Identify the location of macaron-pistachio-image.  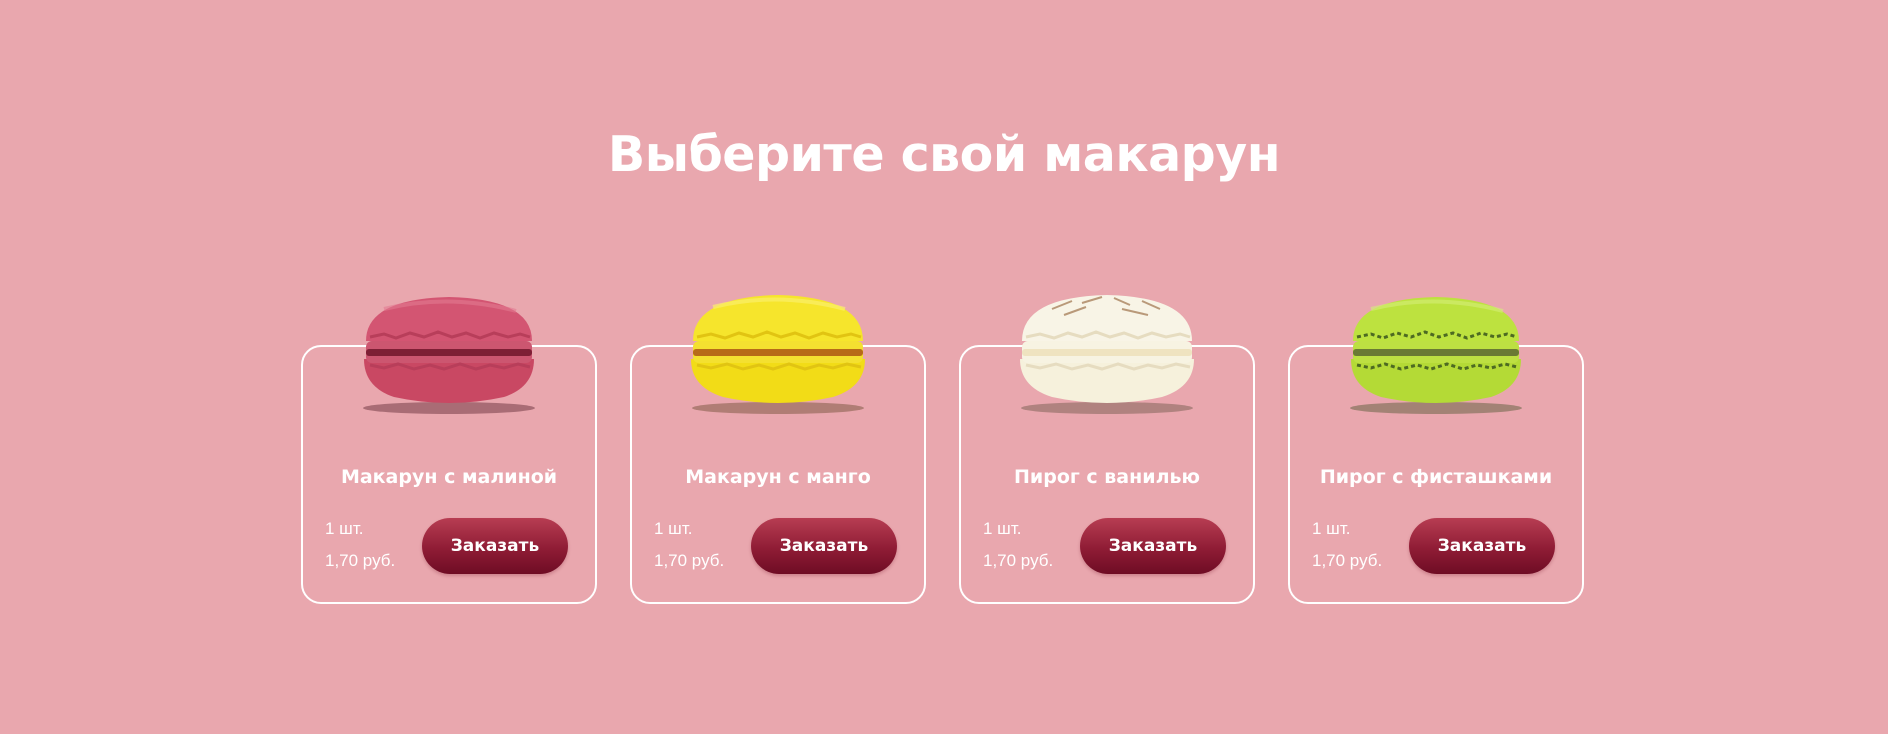
(1436, 349).